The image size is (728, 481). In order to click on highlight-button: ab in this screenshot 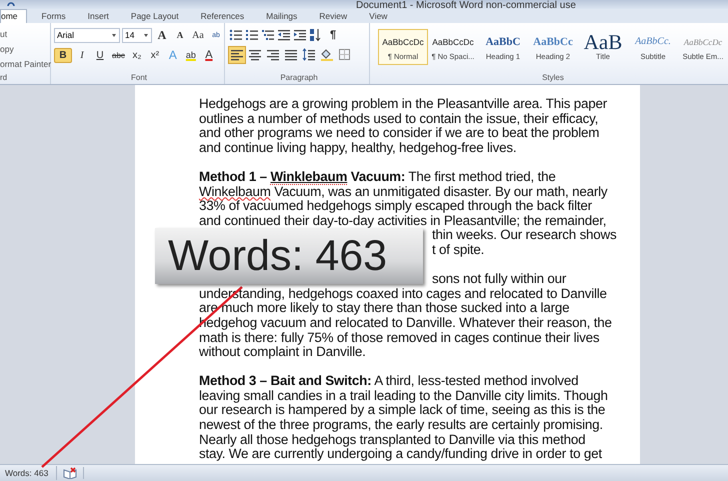, I will do `click(190, 55)`.